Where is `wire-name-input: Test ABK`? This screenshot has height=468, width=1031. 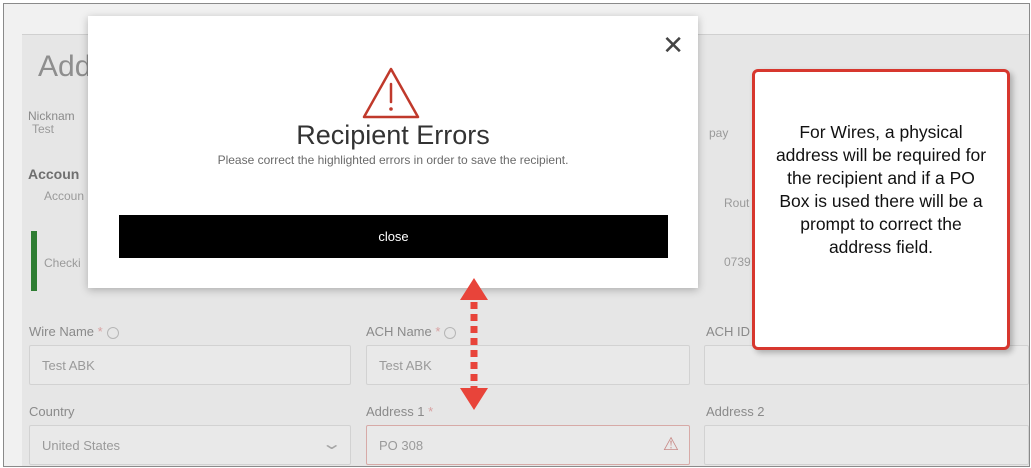 wire-name-input: Test ABK is located at coordinates (190, 365).